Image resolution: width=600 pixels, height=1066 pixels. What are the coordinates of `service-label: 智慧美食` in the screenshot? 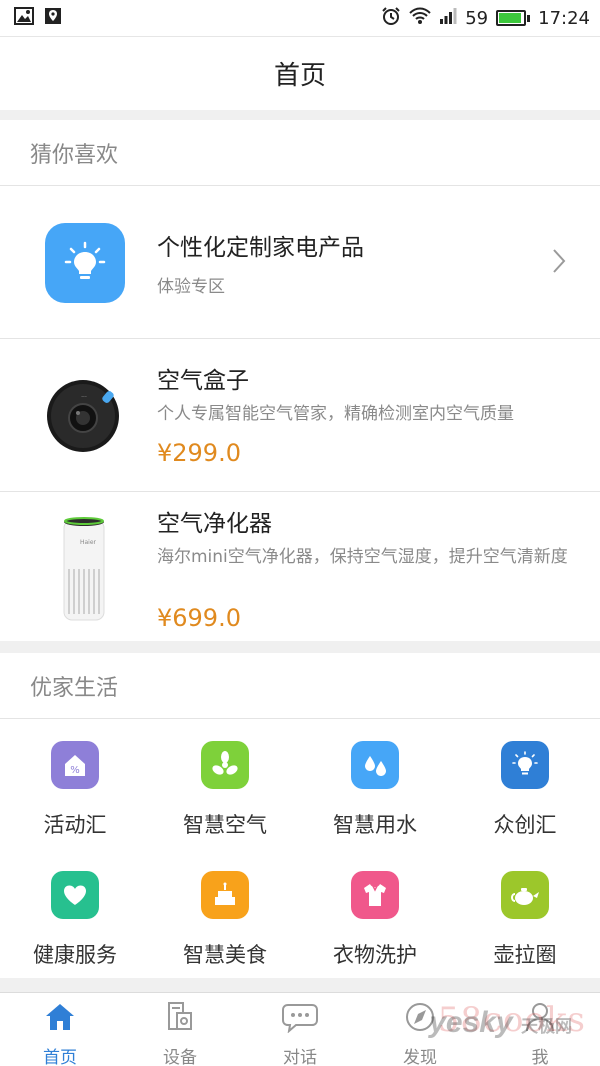 It's located at (225, 955).